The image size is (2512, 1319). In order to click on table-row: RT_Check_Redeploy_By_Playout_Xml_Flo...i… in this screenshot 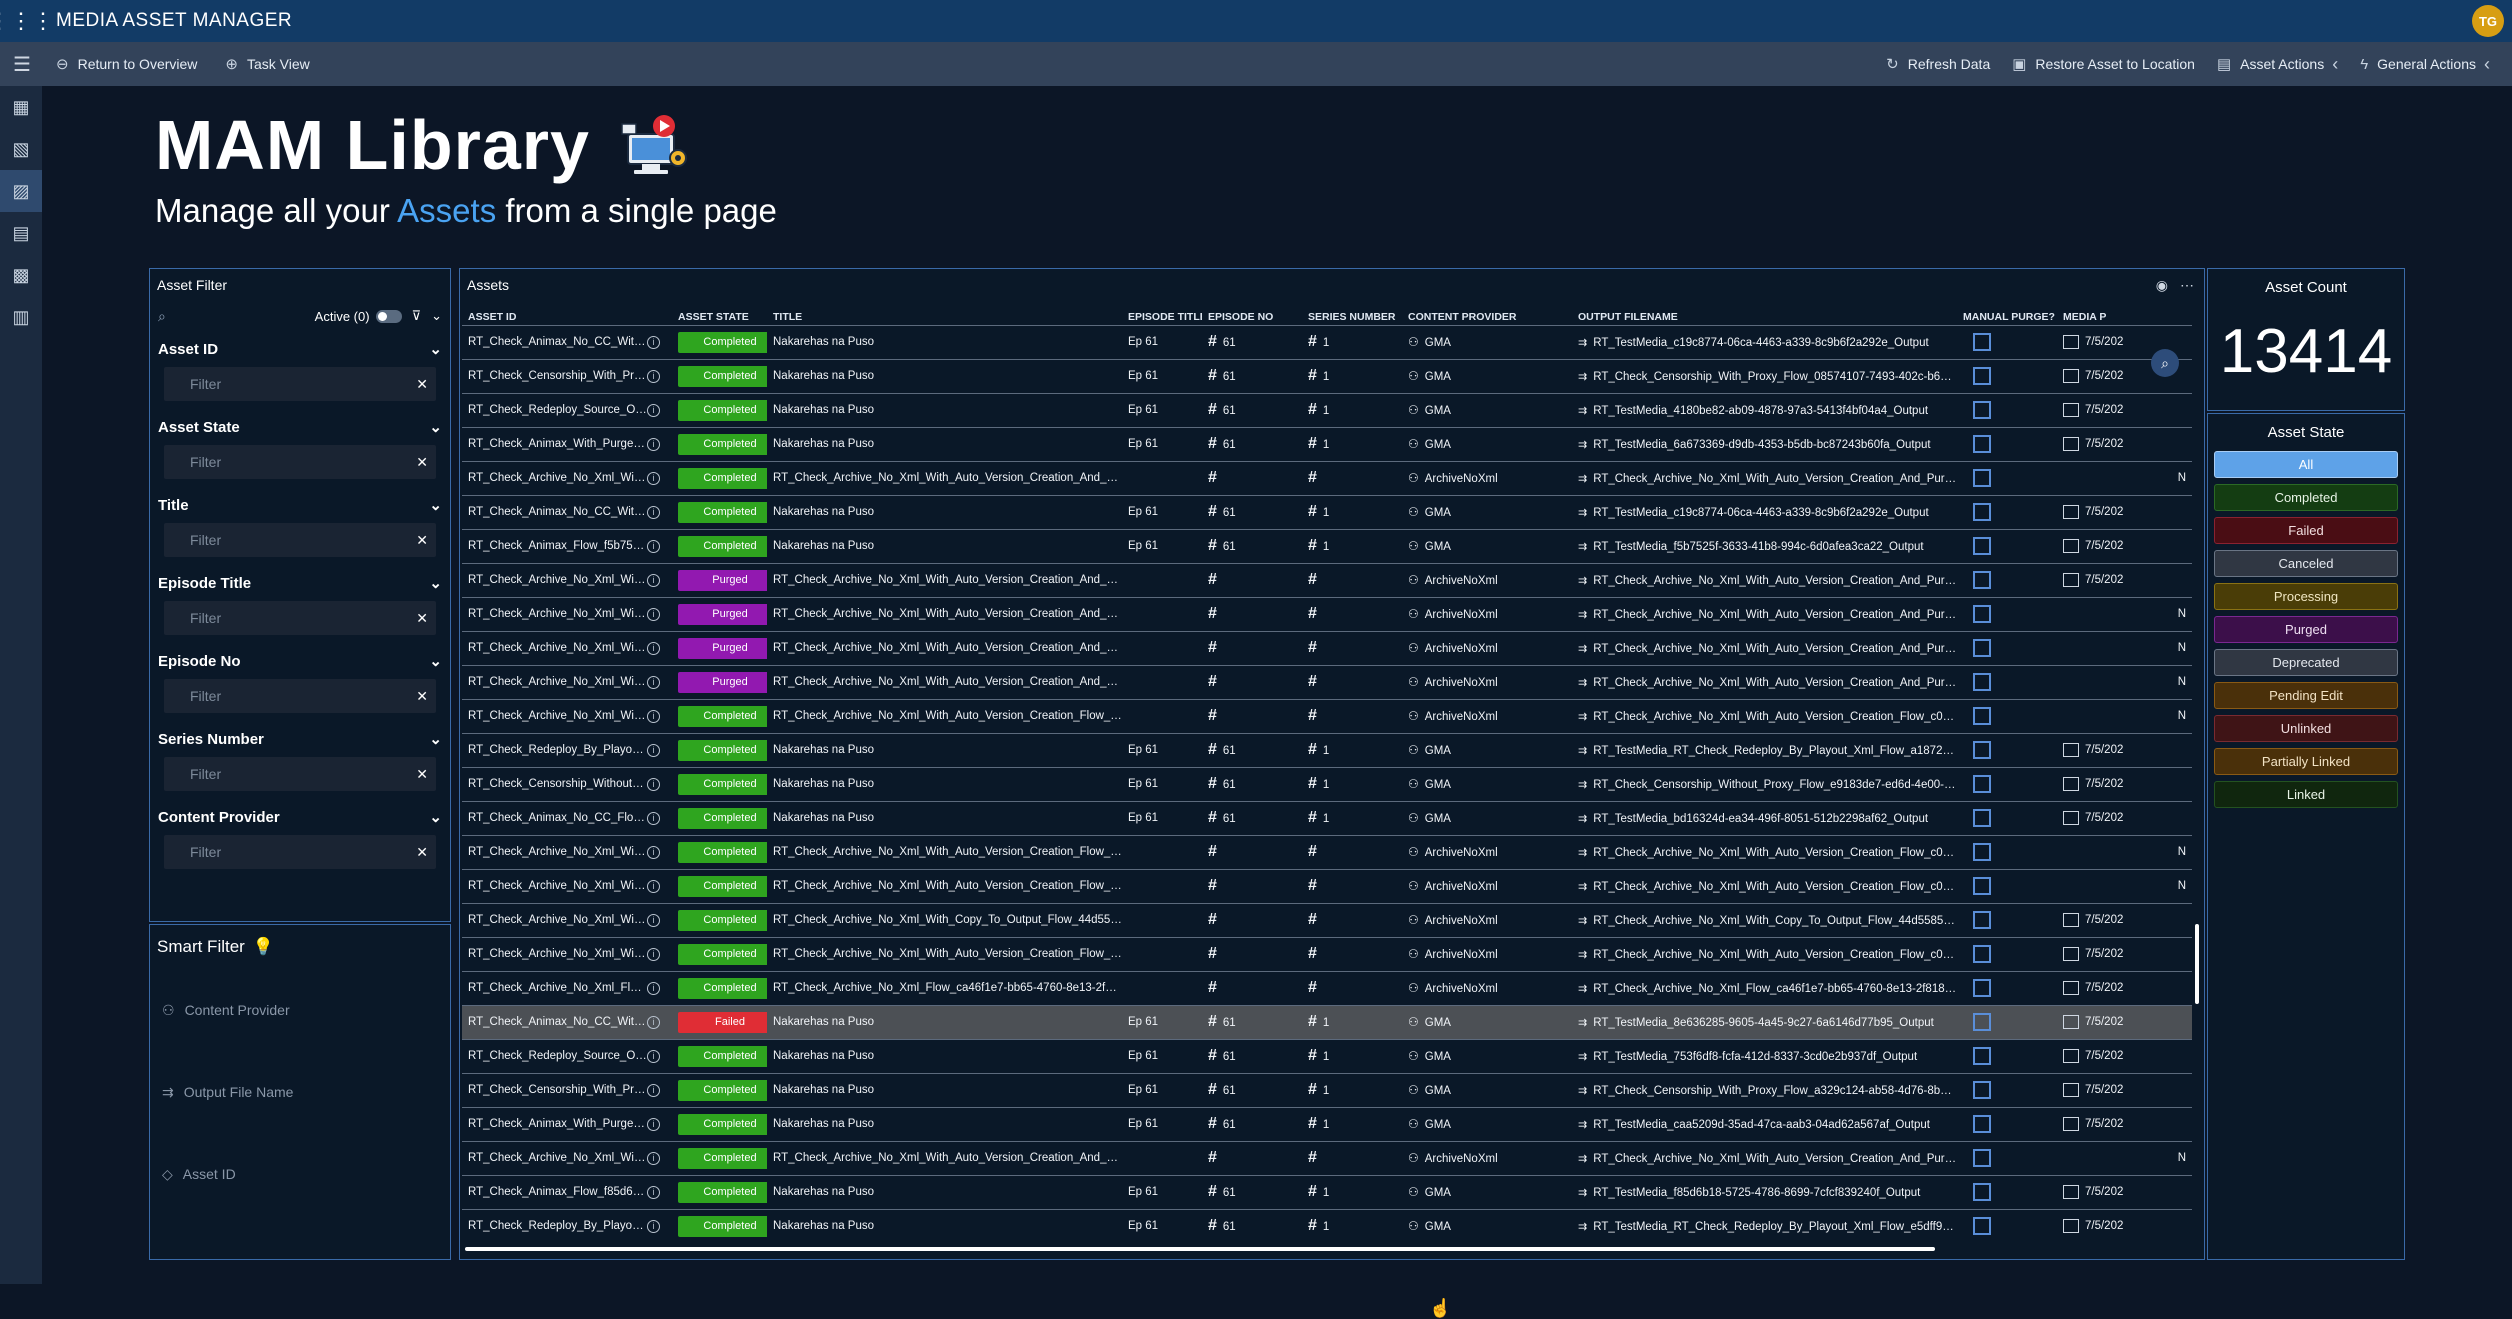, I will do `click(1327, 749)`.